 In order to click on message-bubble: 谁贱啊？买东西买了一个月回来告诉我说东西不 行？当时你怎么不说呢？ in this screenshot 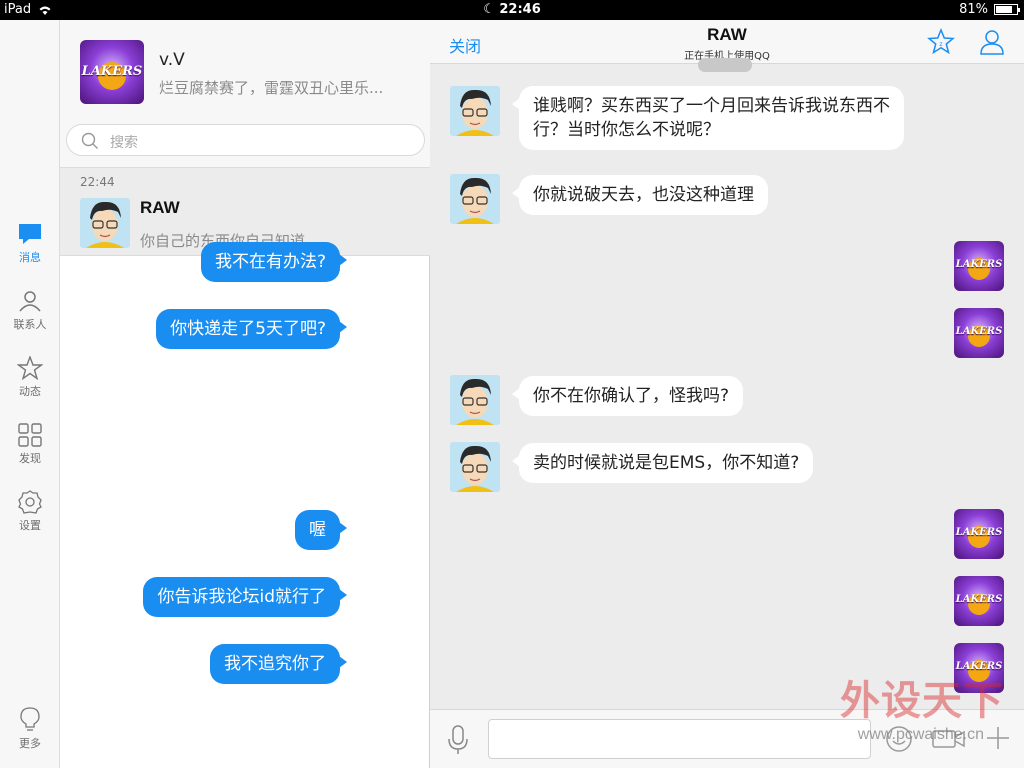, I will do `click(708, 118)`.